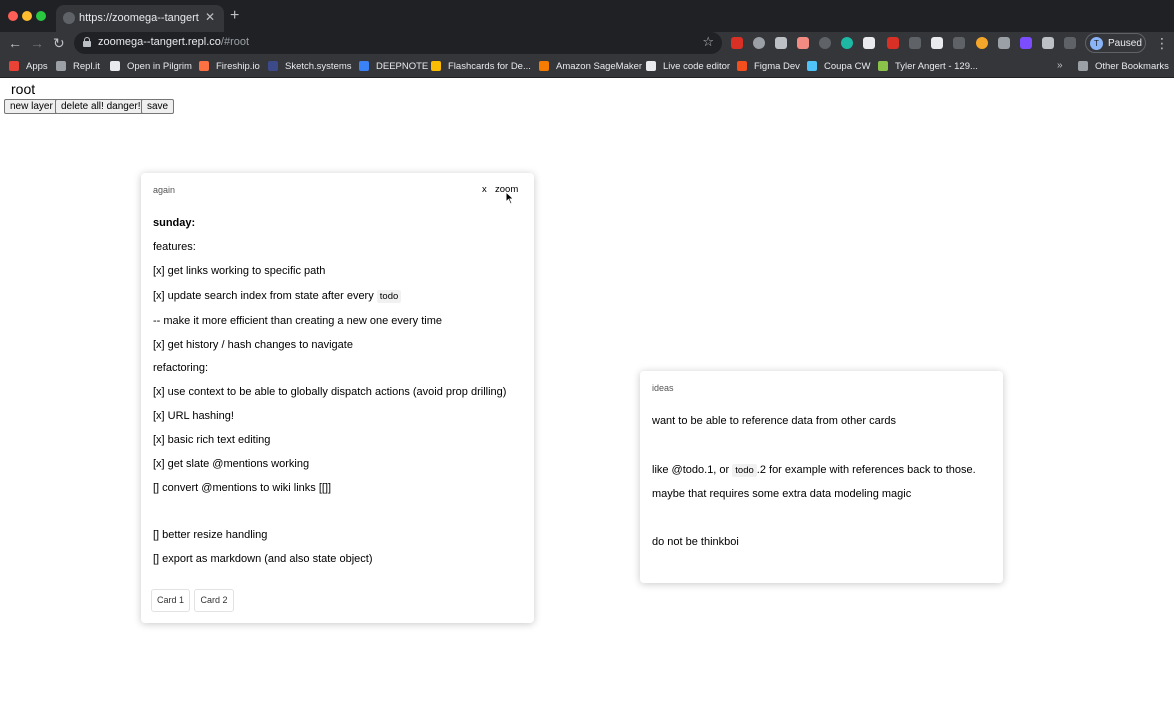 This screenshot has width=1174, height=720. Describe the element at coordinates (37, 43) in the screenshot. I see `forward-arrow-icon: →` at that location.